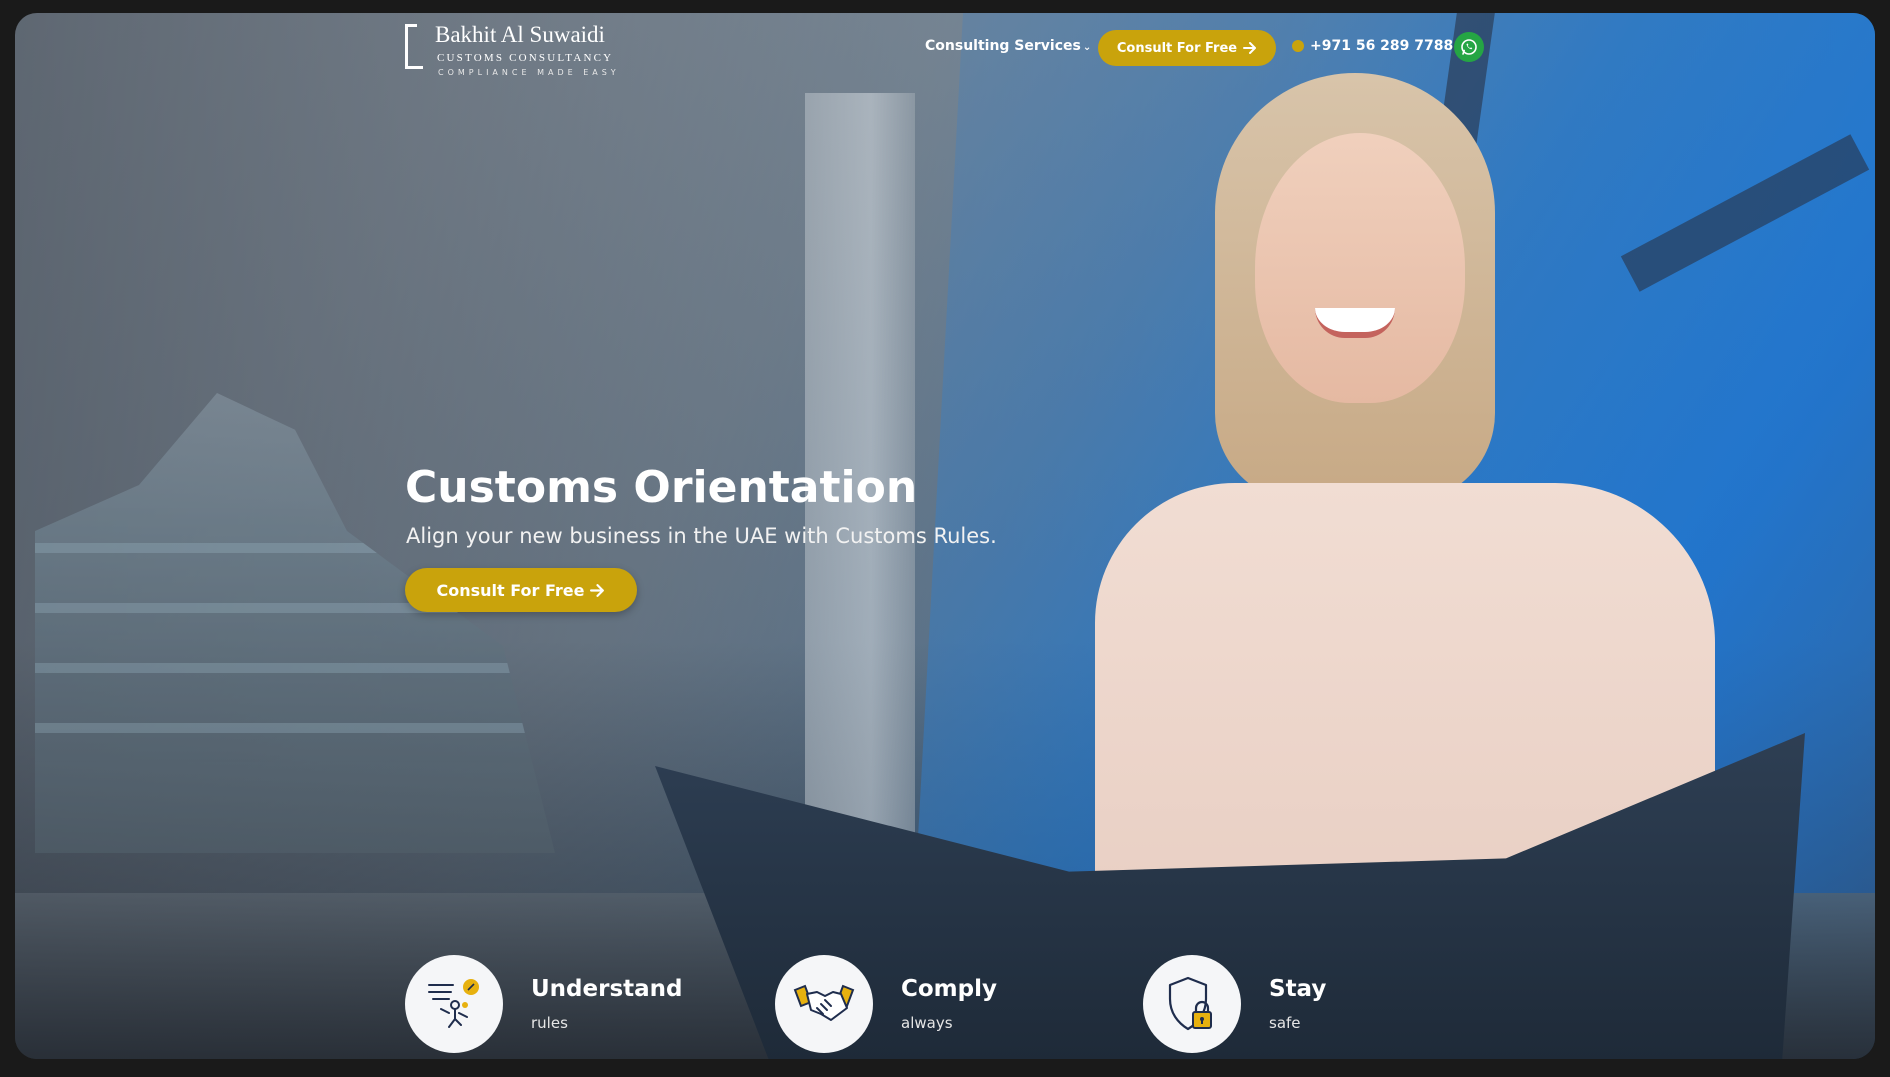 The image size is (1890, 1077). What do you see at coordinates (1177, 48) in the screenshot?
I see `header-consult-label: Consult For Free` at bounding box center [1177, 48].